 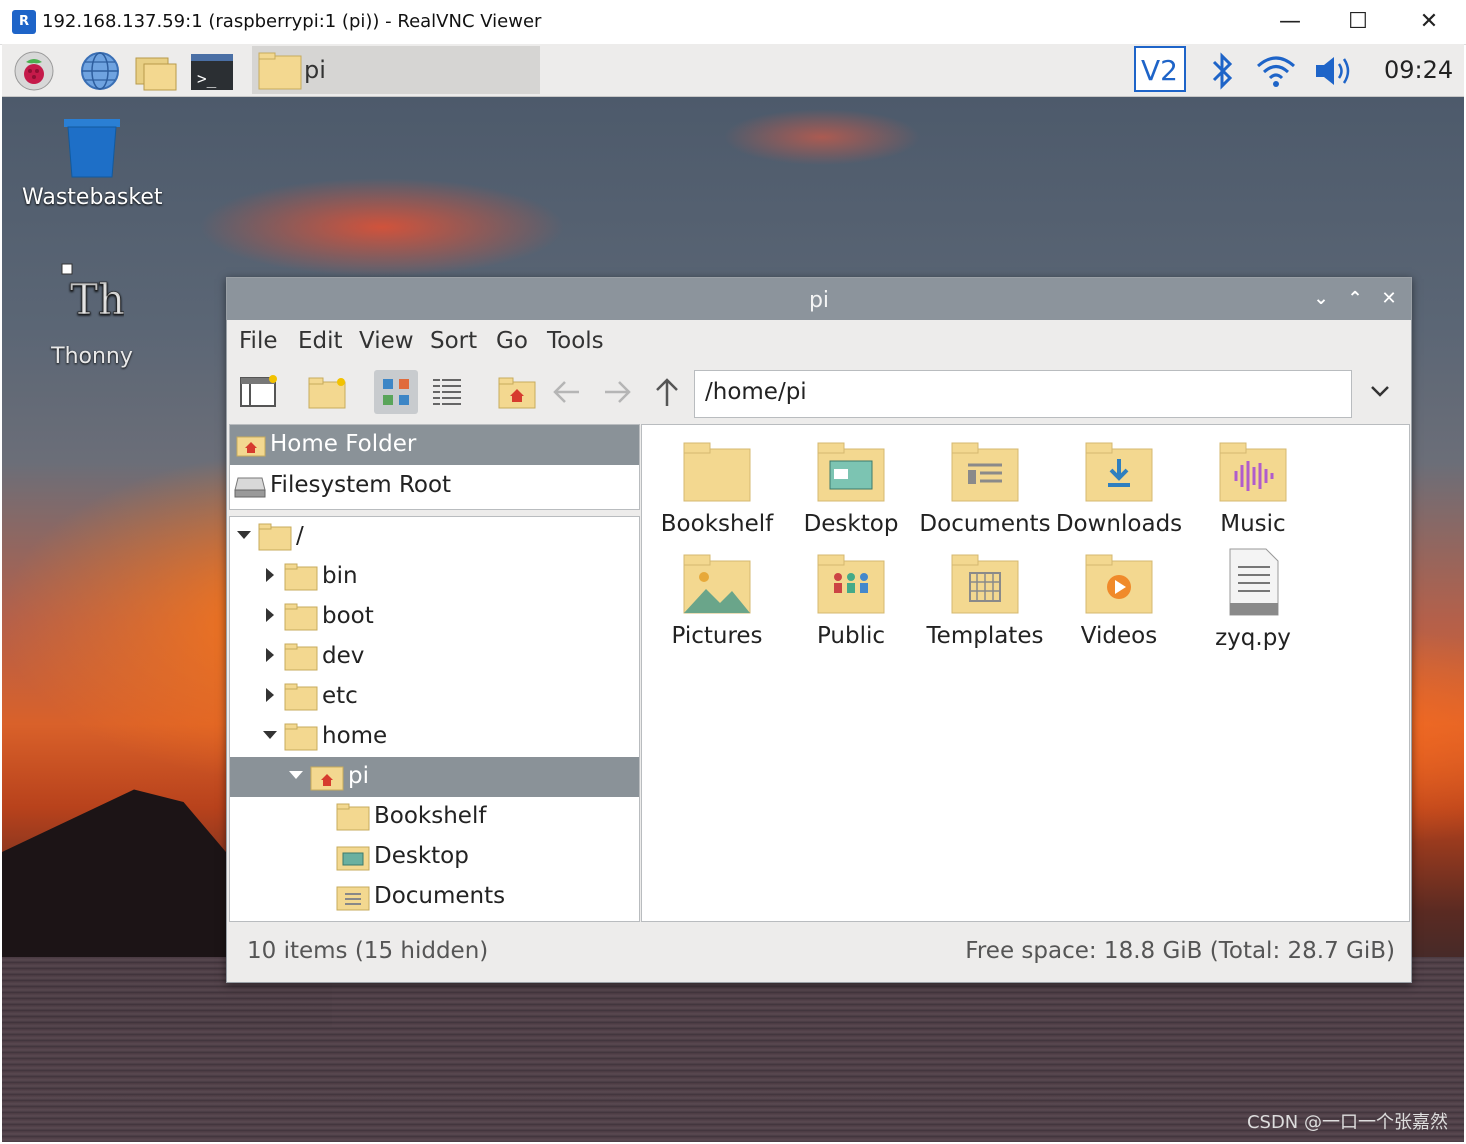 What do you see at coordinates (1222, 71) in the screenshot?
I see `bluetooth-icon` at bounding box center [1222, 71].